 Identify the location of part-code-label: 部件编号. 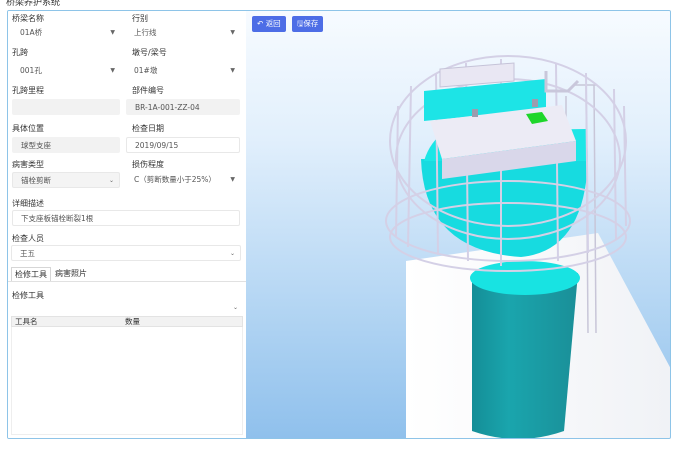
(148, 90).